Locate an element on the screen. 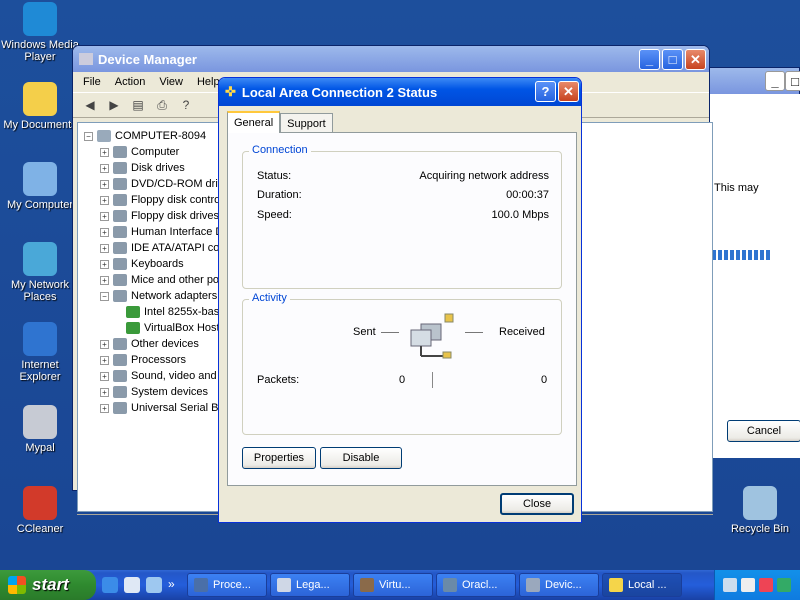  tree-item: − Network adapters is located at coordinates (158, 296).